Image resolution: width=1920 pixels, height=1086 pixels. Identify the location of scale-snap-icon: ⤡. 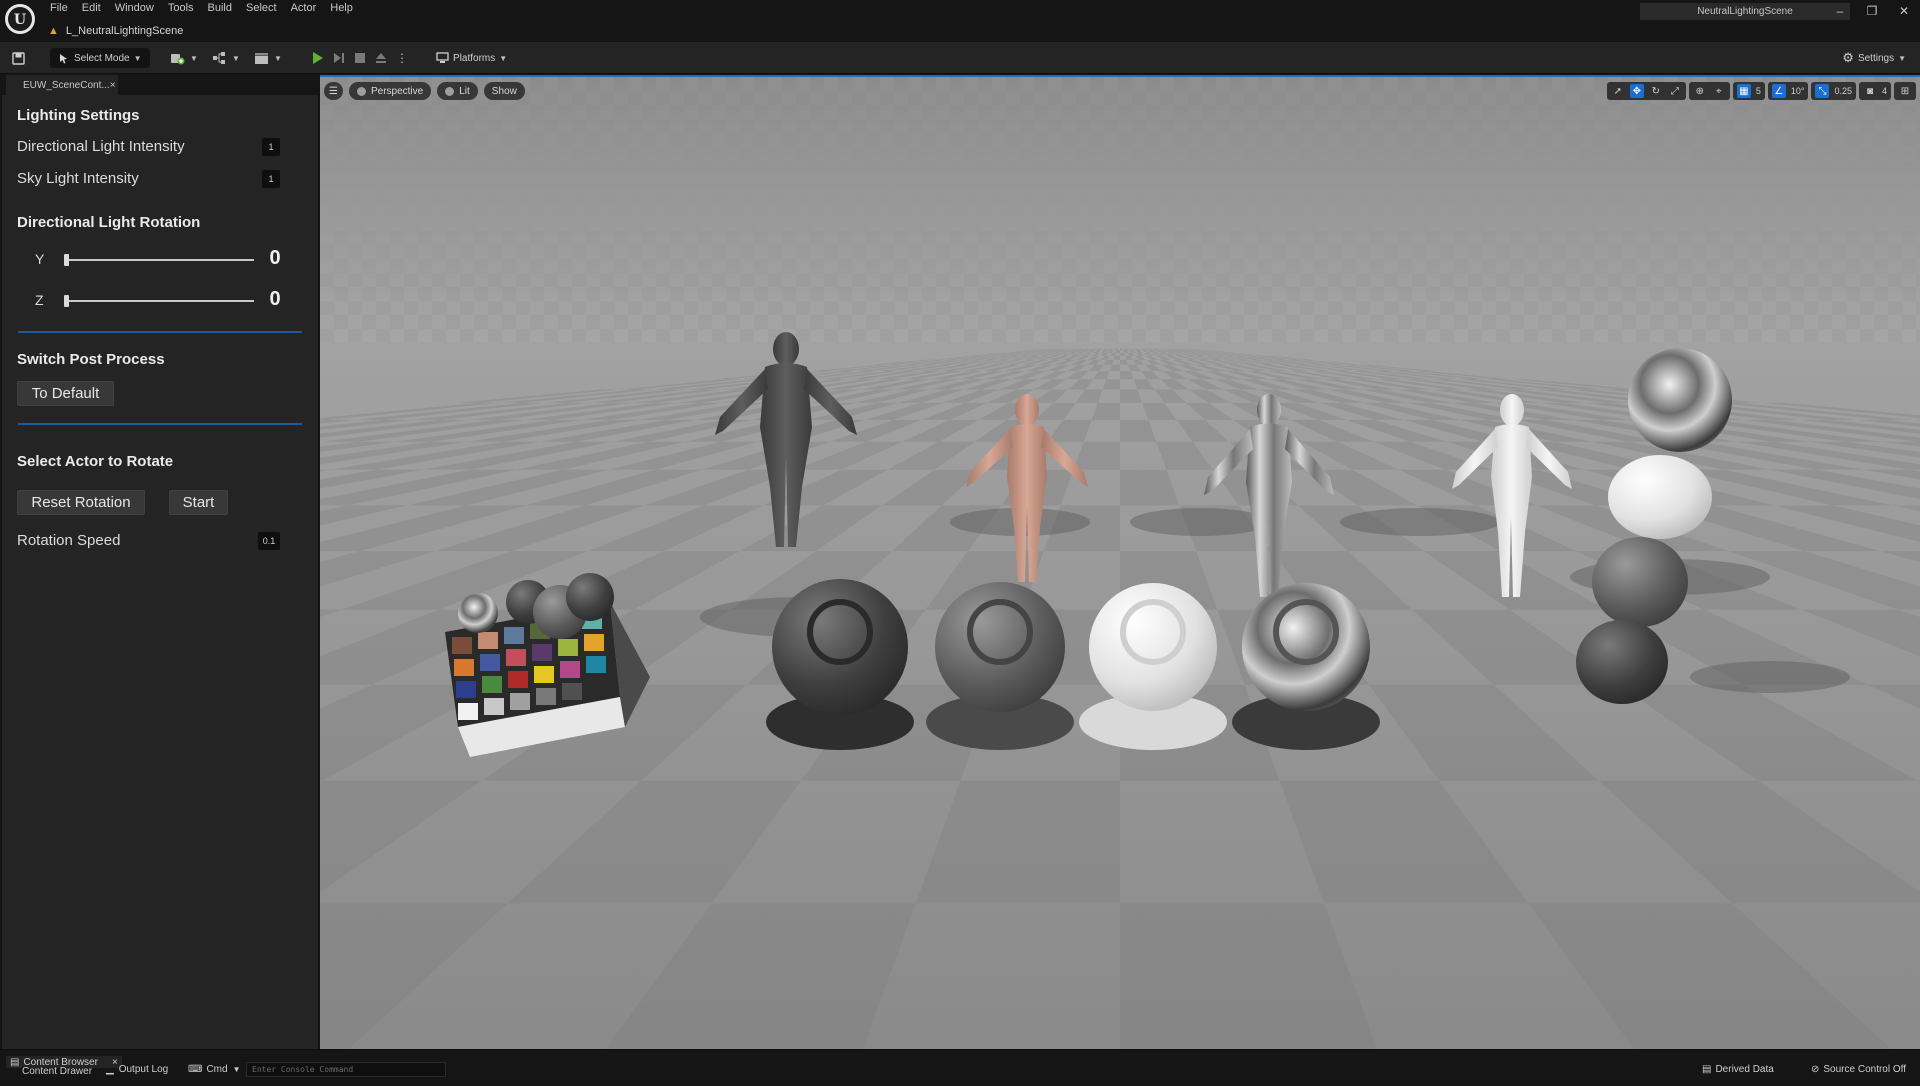
(1822, 91).